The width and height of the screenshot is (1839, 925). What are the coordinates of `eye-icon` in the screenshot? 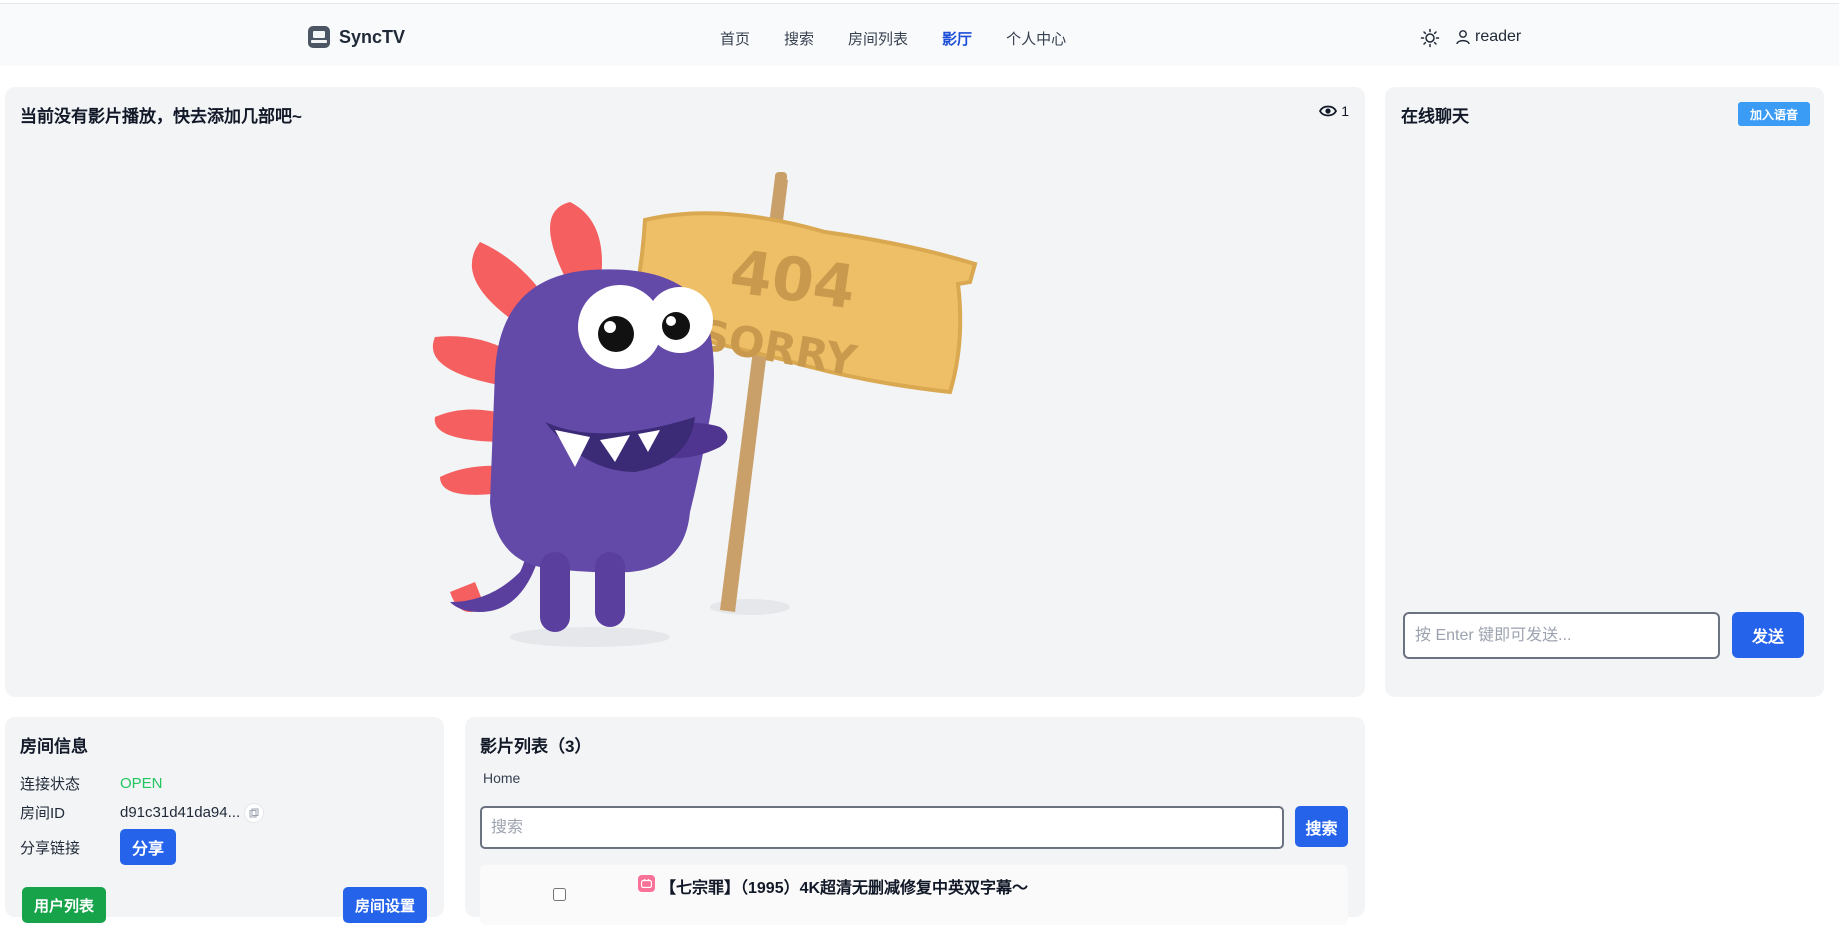 It's located at (1328, 111).